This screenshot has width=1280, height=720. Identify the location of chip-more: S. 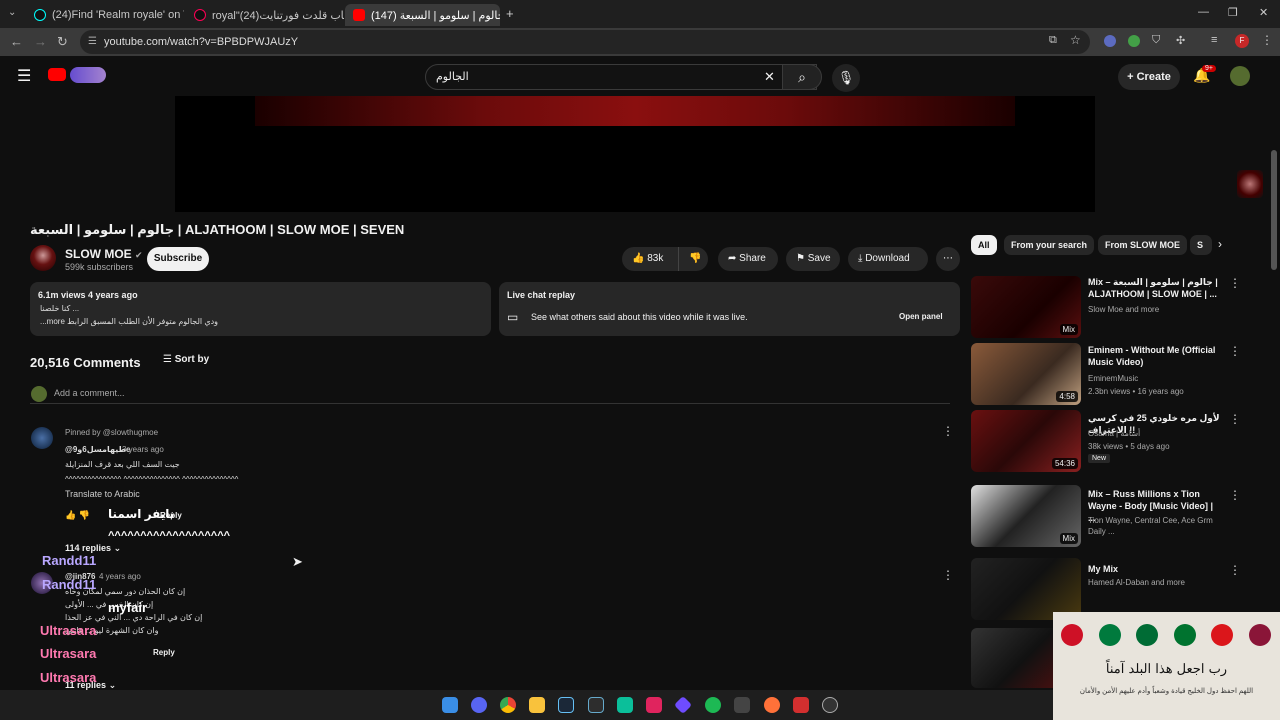
(1201, 245).